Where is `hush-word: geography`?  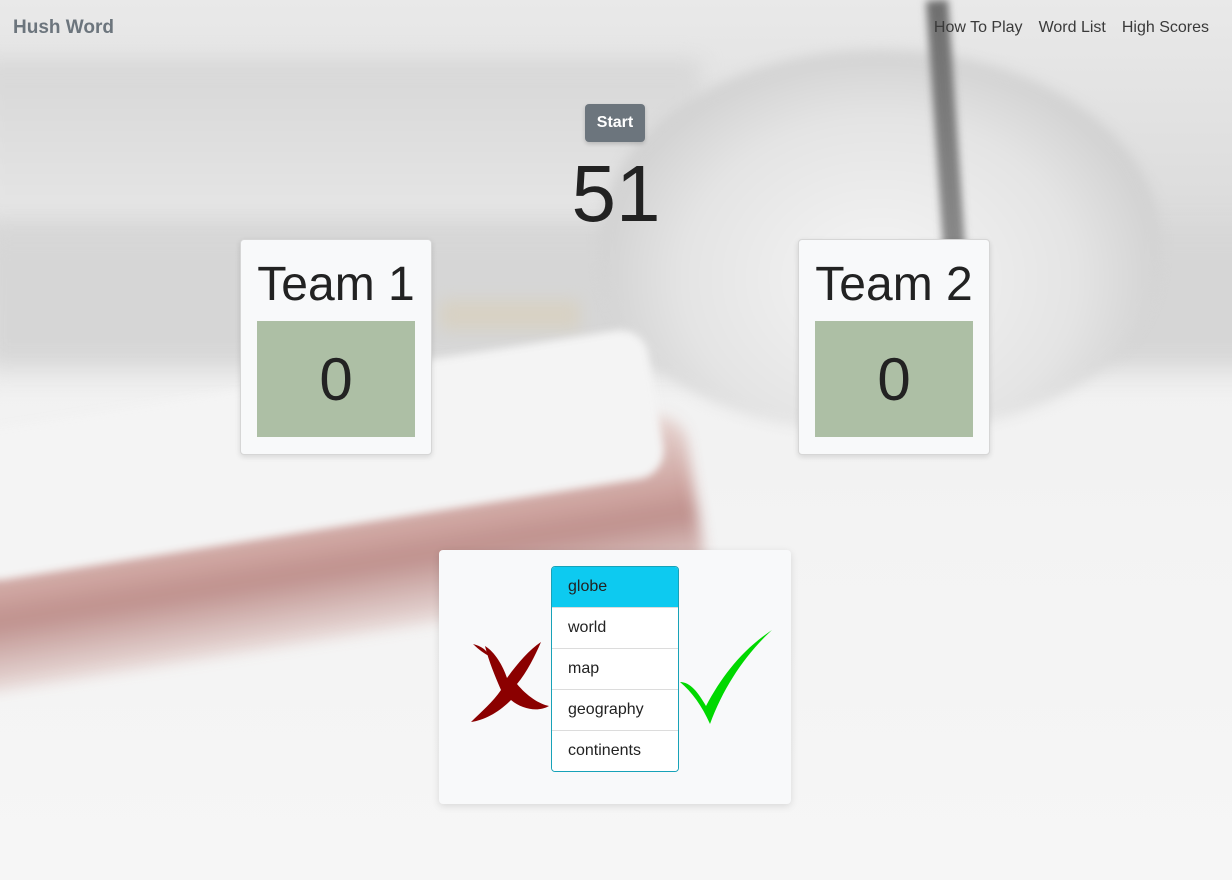 hush-word: geography is located at coordinates (615, 709).